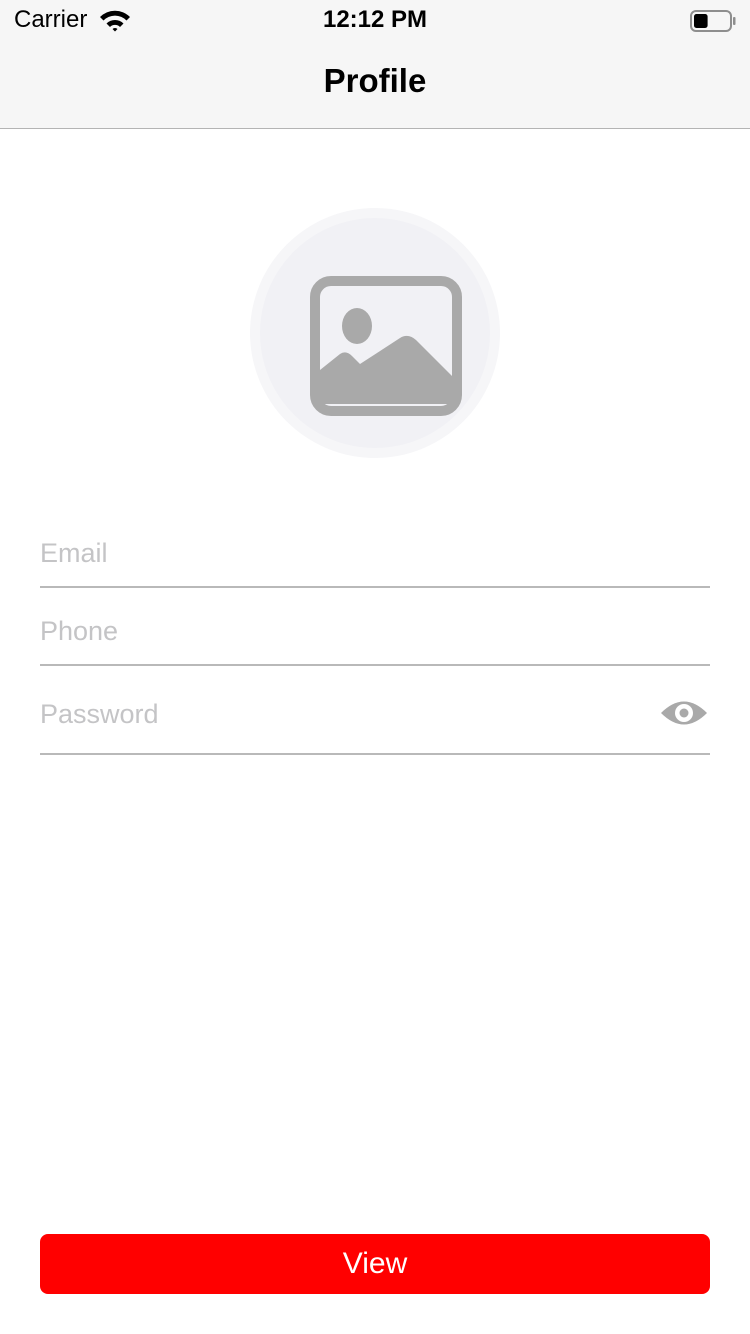 Image resolution: width=750 pixels, height=1334 pixels. I want to click on status-bar: Carrier 12:12 PM, so click(375, 20).